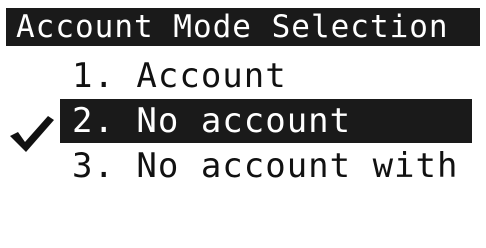 This screenshot has width=486, height=248. What do you see at coordinates (32, 134) in the screenshot?
I see `checkmark-icon` at bounding box center [32, 134].